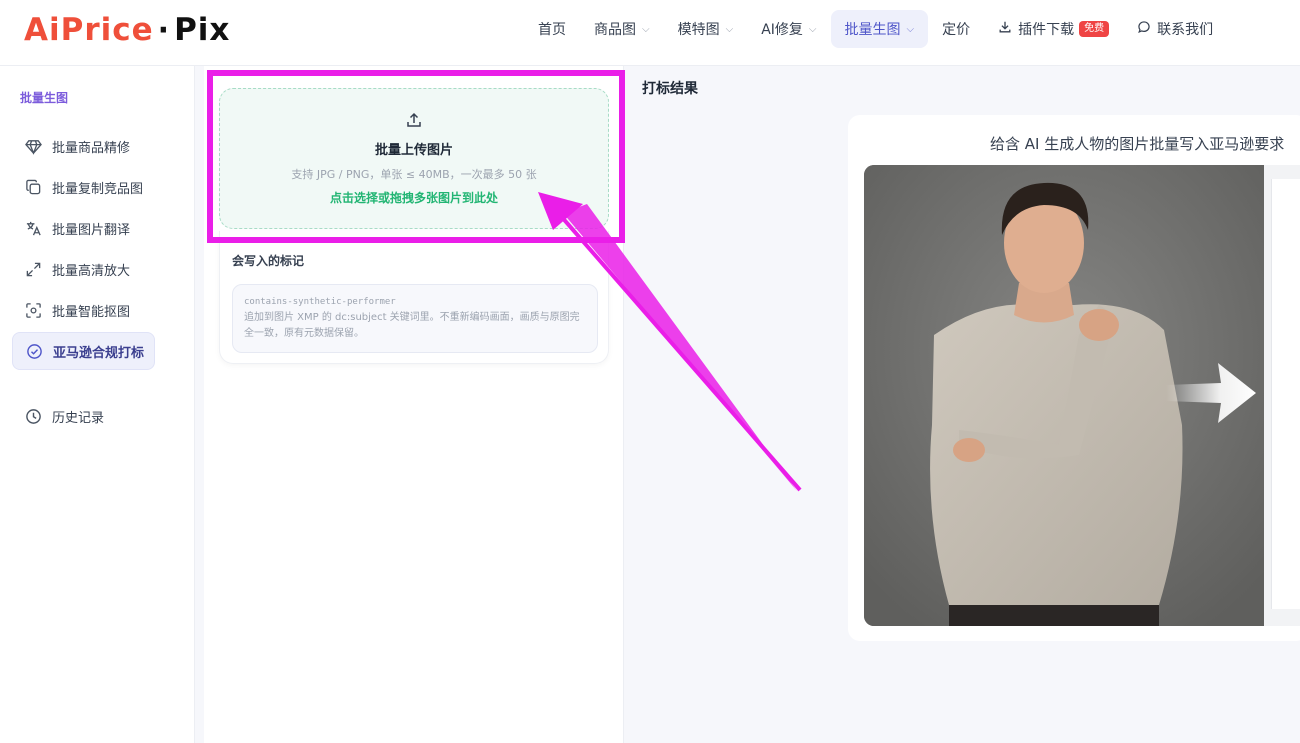 Image resolution: width=1300 pixels, height=743 pixels. I want to click on sidebar-item-label: 亚马逊合规打标, so click(99, 353).